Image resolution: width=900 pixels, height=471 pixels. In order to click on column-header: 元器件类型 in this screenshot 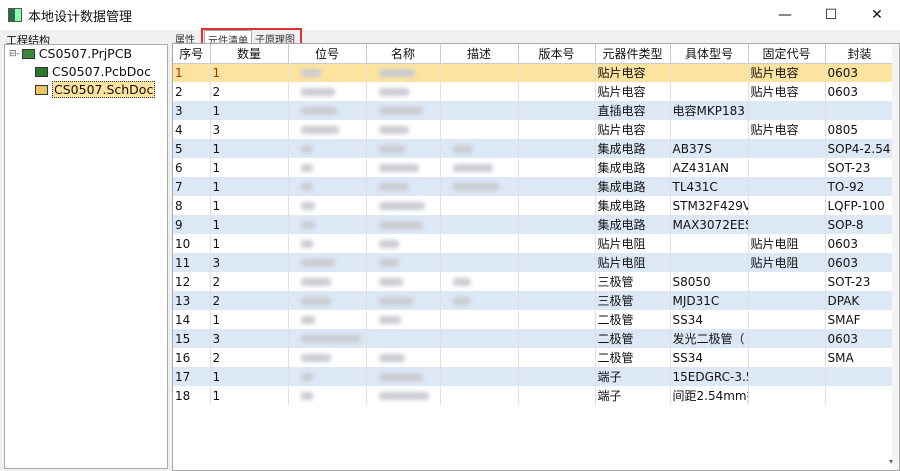, I will do `click(633, 54)`.